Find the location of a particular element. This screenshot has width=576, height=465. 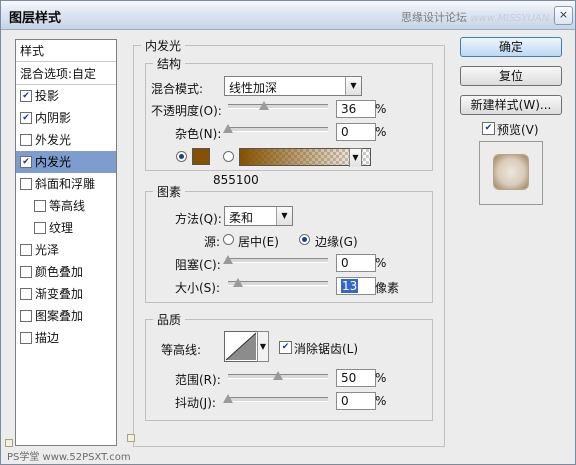

reset-button: 复位 is located at coordinates (511, 76).